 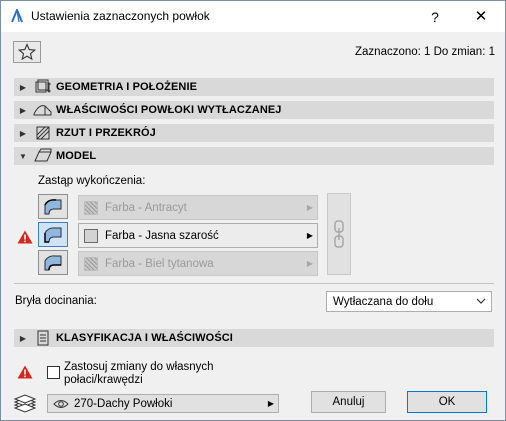 I want to click on section-floorplan: ▶ RZUT I PRZEKRÓJ, so click(x=254, y=133).